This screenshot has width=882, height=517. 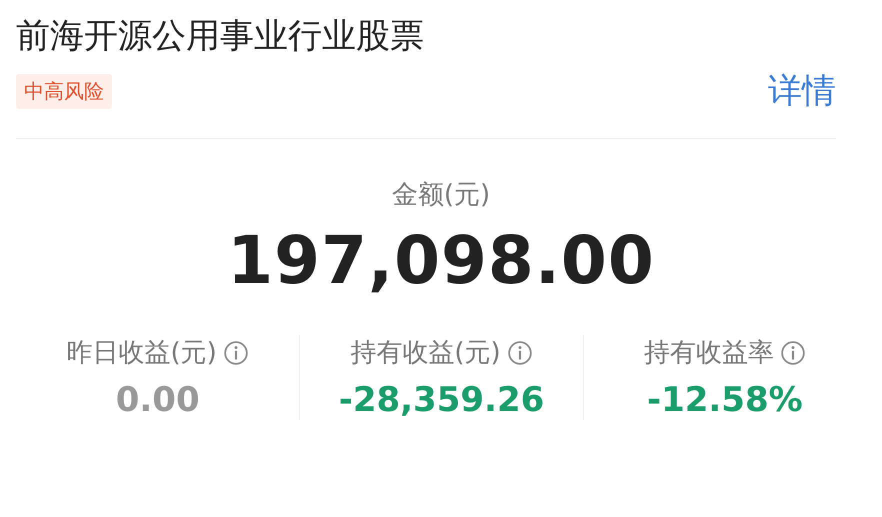 I want to click on amount-value: 197,098.00, so click(x=441, y=260).